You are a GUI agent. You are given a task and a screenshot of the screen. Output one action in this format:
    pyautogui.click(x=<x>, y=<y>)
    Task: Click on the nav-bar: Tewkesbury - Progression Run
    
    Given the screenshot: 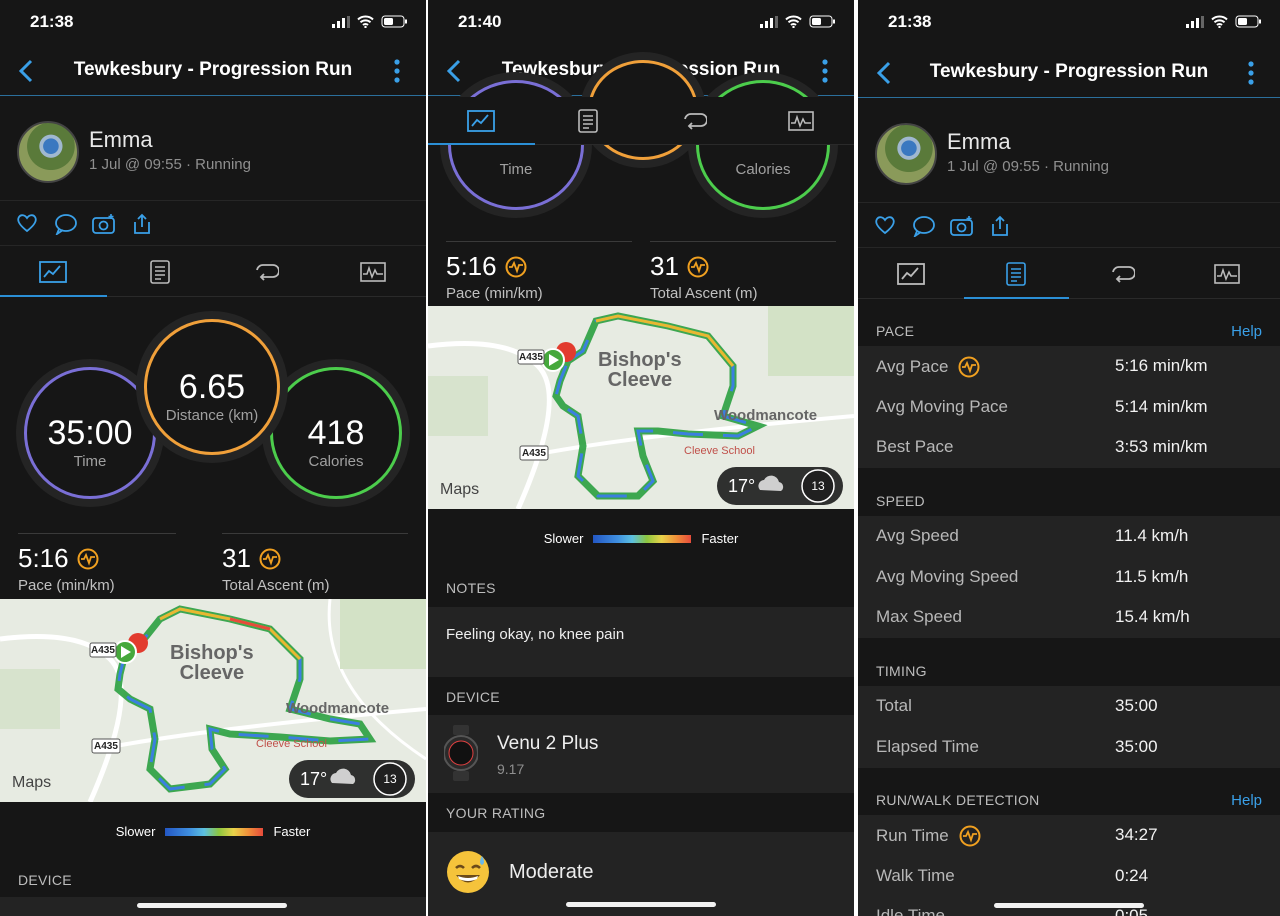 What is the action you would take?
    pyautogui.click(x=1069, y=73)
    